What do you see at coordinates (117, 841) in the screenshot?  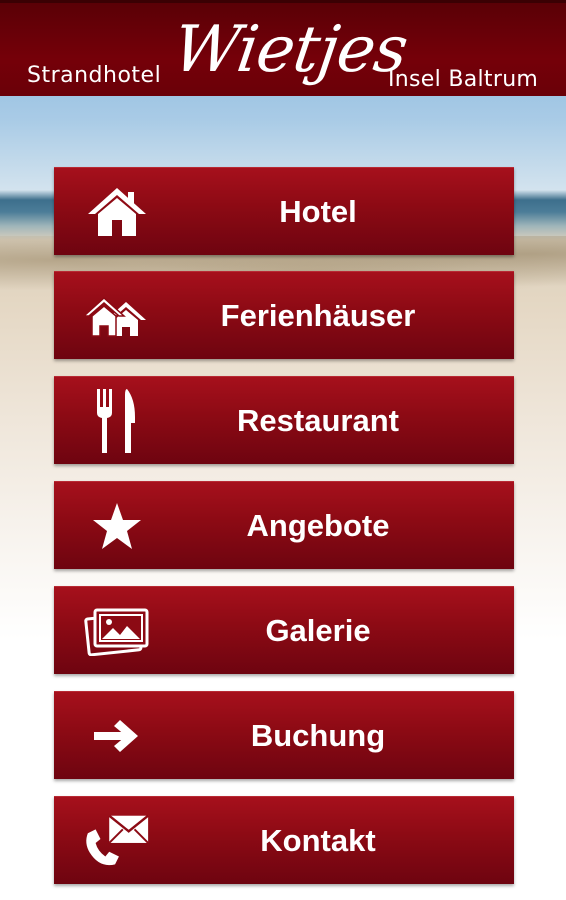 I see `phone-mail-icon` at bounding box center [117, 841].